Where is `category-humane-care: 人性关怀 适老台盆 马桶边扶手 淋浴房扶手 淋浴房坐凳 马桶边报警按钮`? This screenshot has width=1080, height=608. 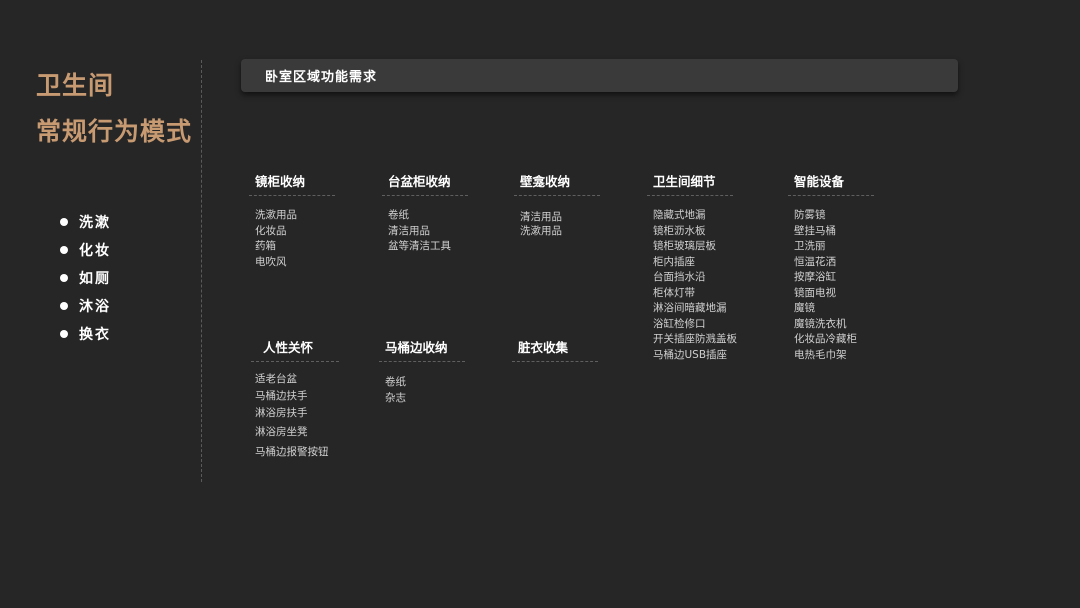
category-humane-care: 人性关怀 适老台盆 马桶边扶手 淋浴房扶手 淋浴房坐凳 马桶边报警按钮 is located at coordinates (295, 399).